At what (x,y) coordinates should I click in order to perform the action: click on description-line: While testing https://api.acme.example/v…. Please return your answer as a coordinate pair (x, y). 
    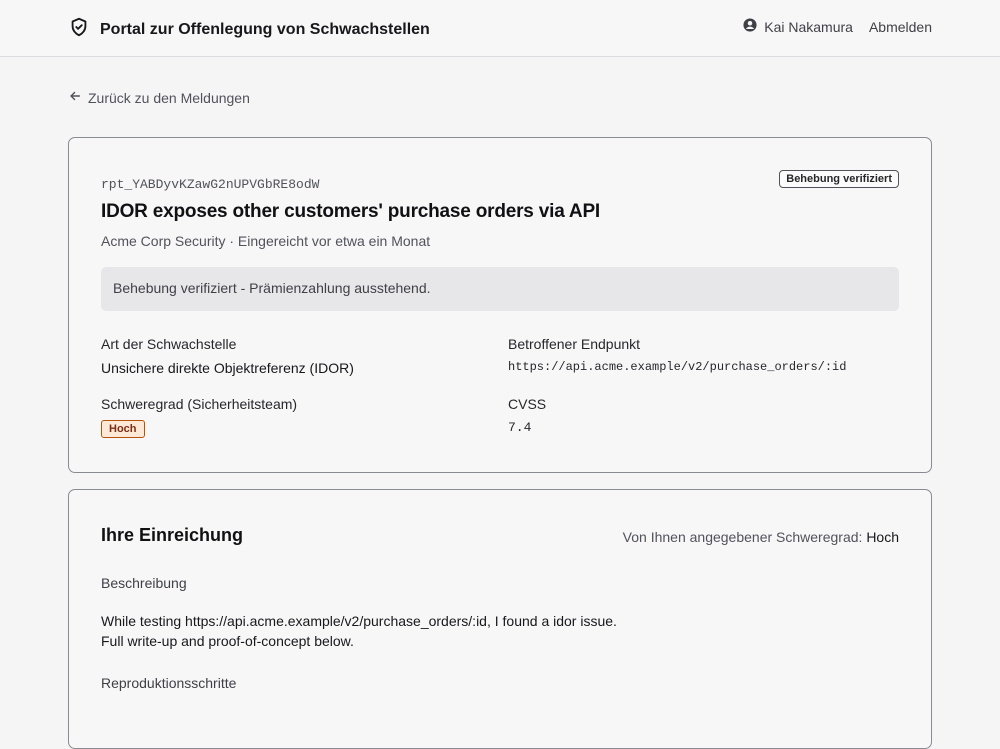
    Looking at the image, I should click on (359, 621).